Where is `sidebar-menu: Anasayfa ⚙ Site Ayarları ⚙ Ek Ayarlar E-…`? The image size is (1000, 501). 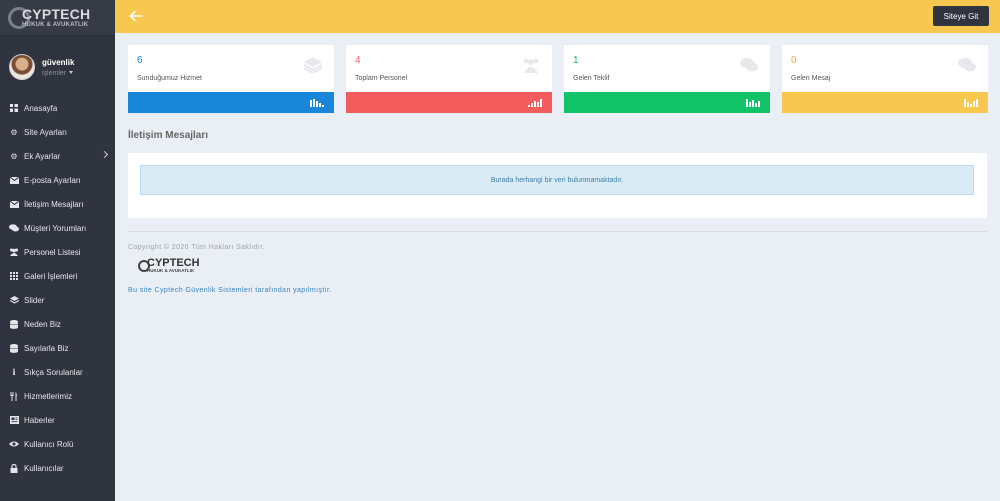 sidebar-menu: Anasayfa ⚙ Site Ayarları ⚙ Ek Ayarlar E-… is located at coordinates (57, 288).